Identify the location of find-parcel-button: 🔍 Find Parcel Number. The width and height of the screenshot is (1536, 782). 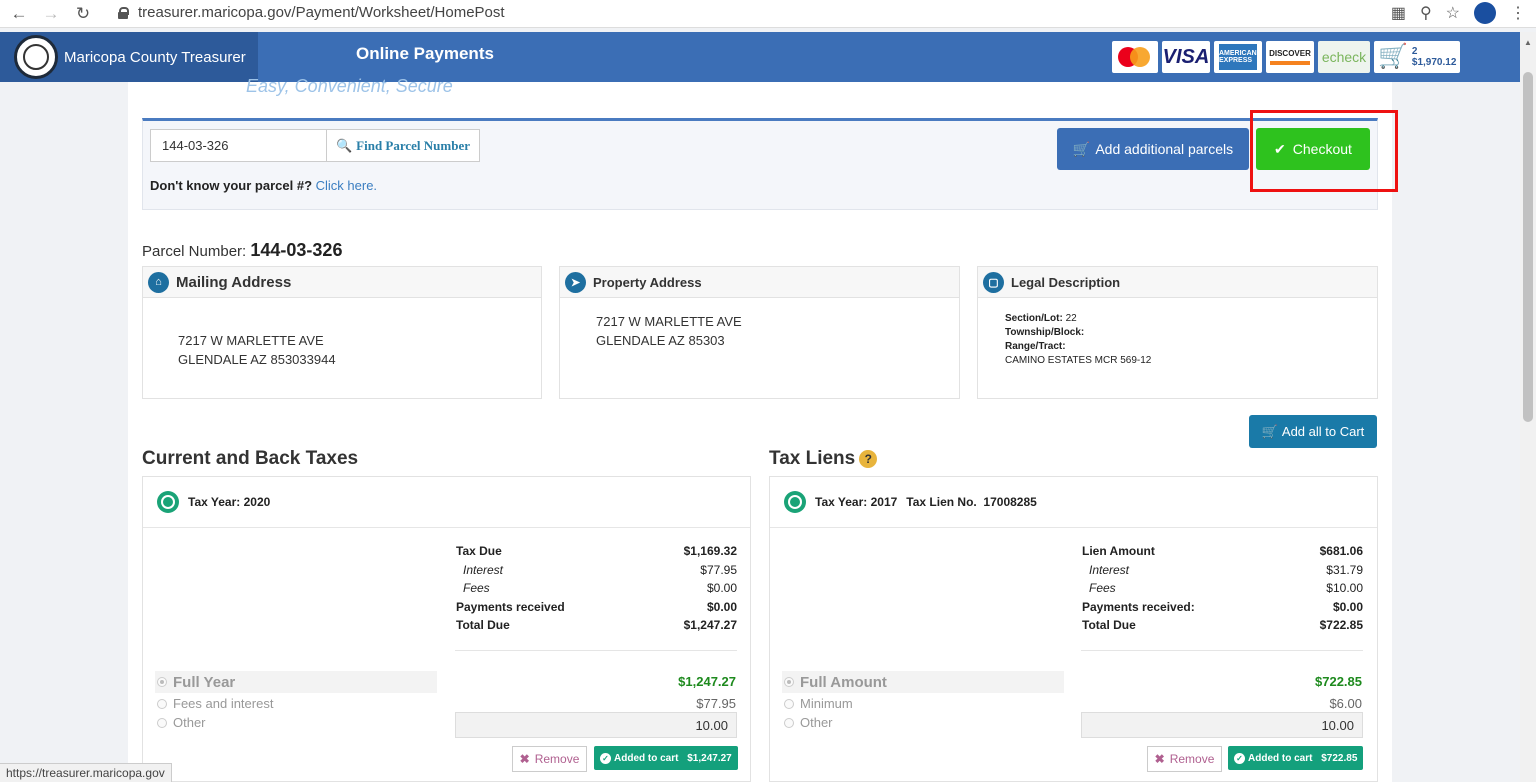
(403, 145).